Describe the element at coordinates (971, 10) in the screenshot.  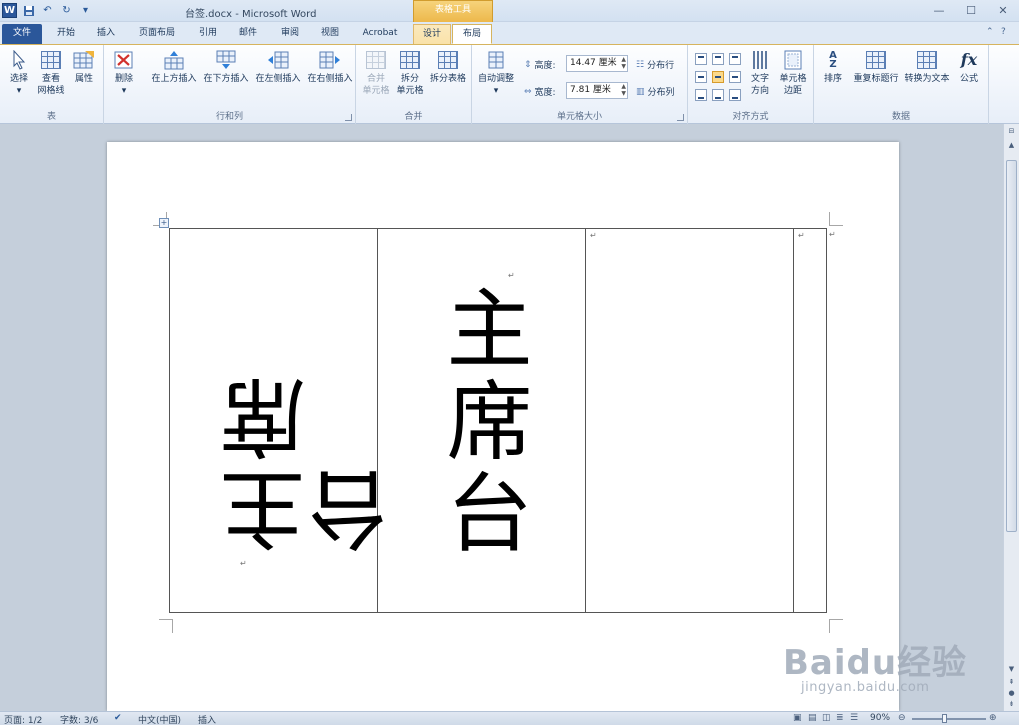
I see `maximize-icon: ☐` at that location.